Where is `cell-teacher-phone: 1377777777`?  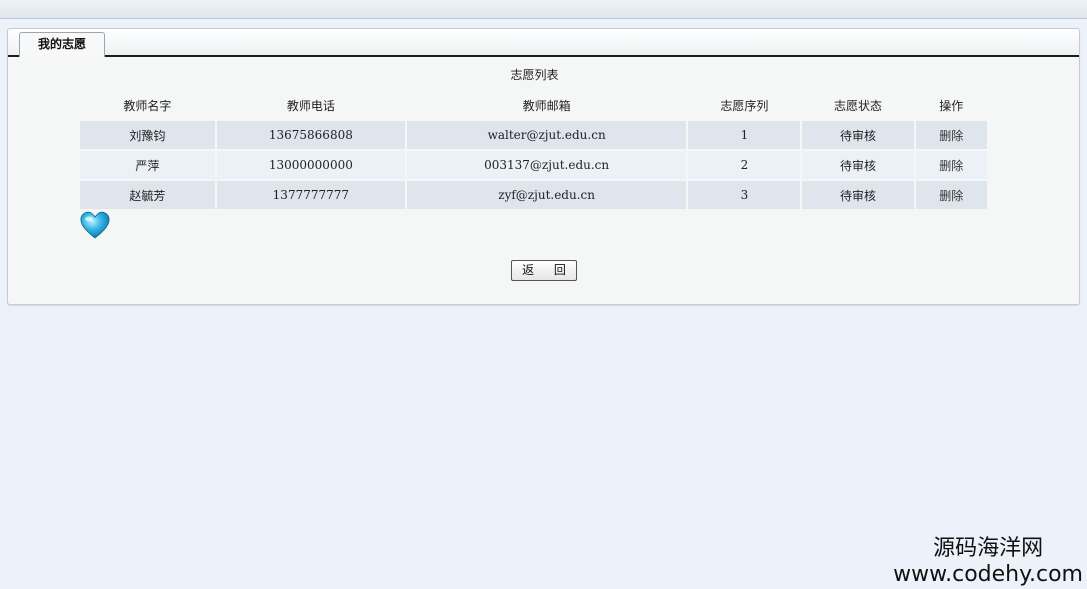 cell-teacher-phone: 1377777777 is located at coordinates (310, 195).